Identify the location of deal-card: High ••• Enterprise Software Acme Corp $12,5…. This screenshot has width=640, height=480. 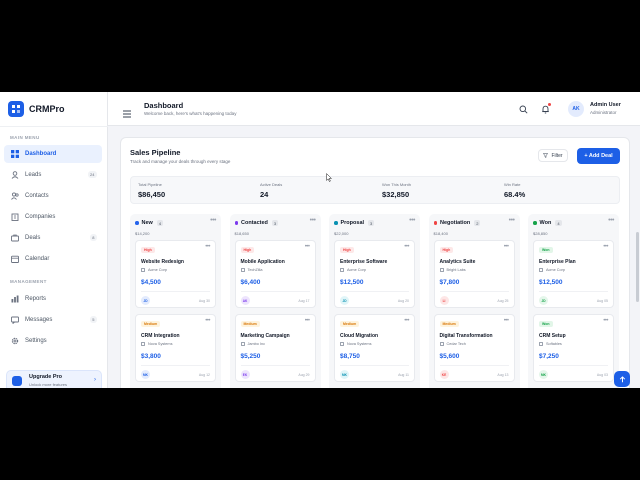
(374, 274).